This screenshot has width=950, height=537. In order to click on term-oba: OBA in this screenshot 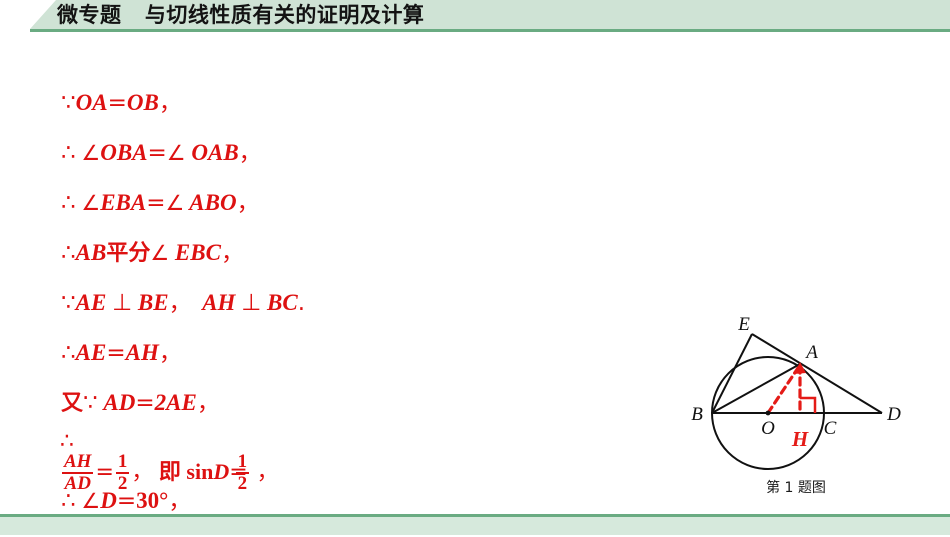, I will do `click(124, 152)`.